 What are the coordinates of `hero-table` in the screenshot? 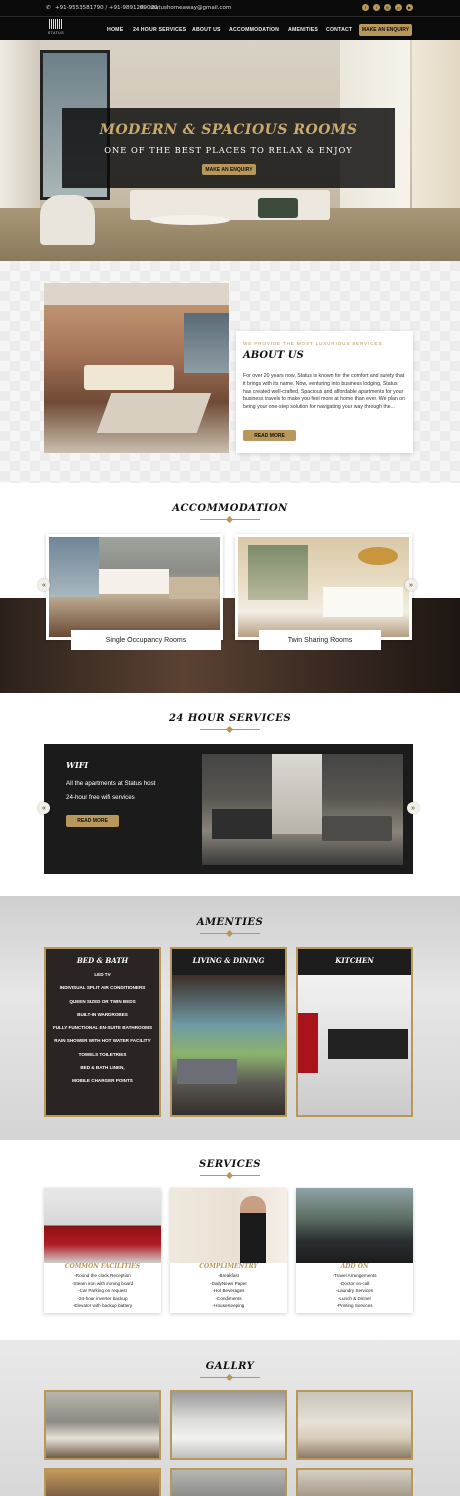 It's located at (190, 220).